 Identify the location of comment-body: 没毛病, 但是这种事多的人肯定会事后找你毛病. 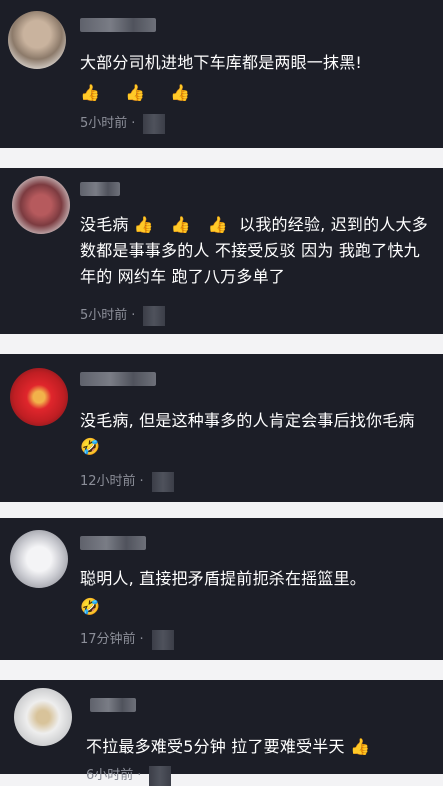
(247, 420).